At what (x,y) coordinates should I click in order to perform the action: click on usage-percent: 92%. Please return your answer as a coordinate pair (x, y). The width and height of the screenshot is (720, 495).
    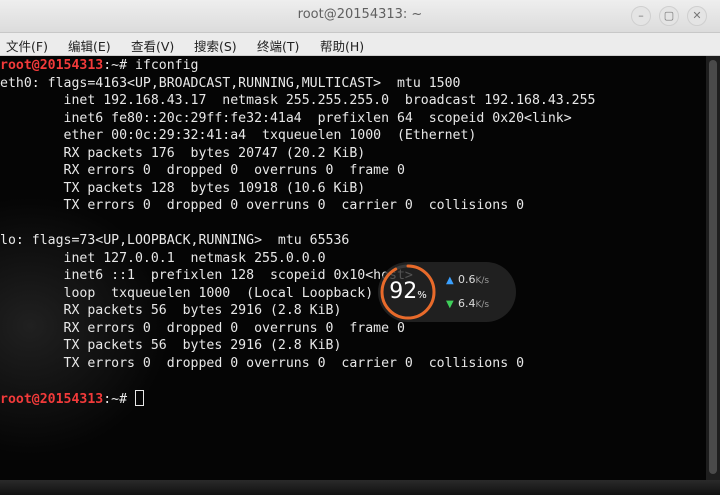
    Looking at the image, I should click on (408, 294).